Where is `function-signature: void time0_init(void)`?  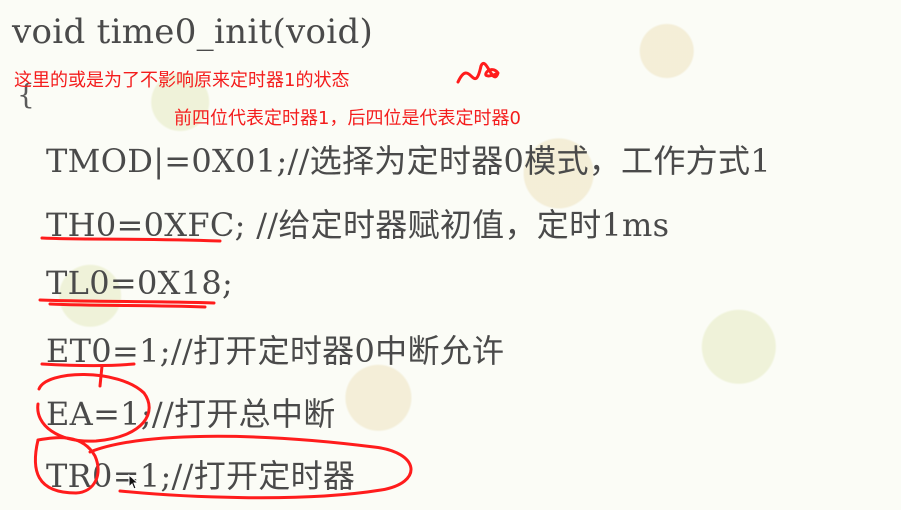 function-signature: void time0_init(void) is located at coordinates (193, 32).